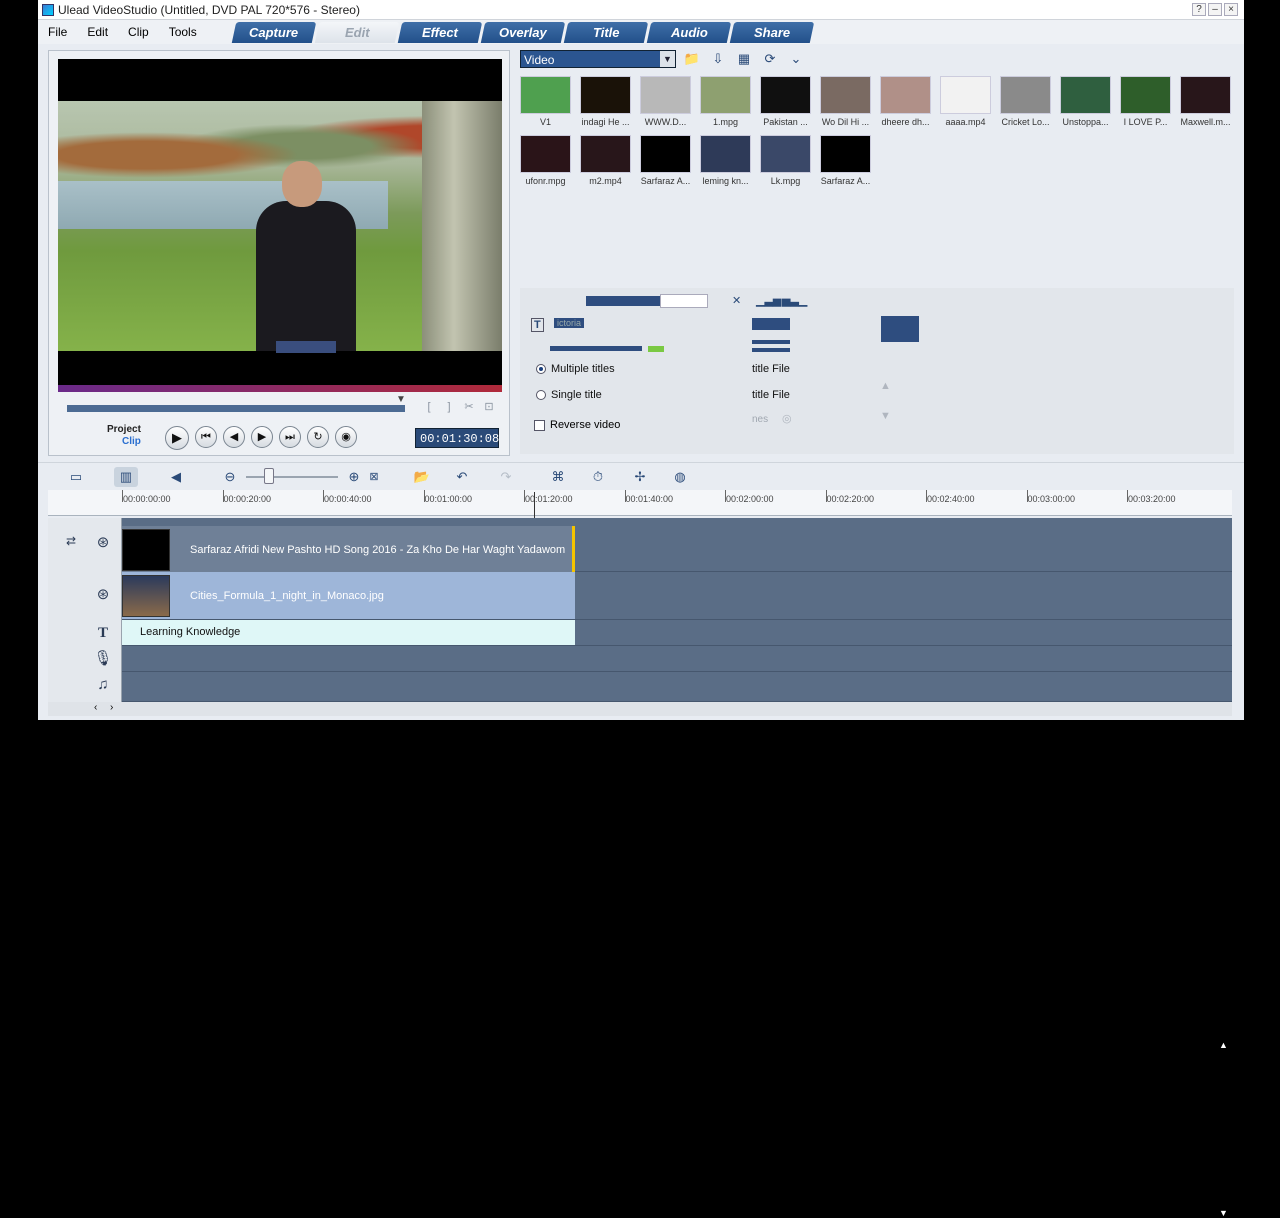 The width and height of the screenshot is (1280, 1218). Describe the element at coordinates (1223, 1213) in the screenshot. I see `scroll-down-icon: ▼` at that location.